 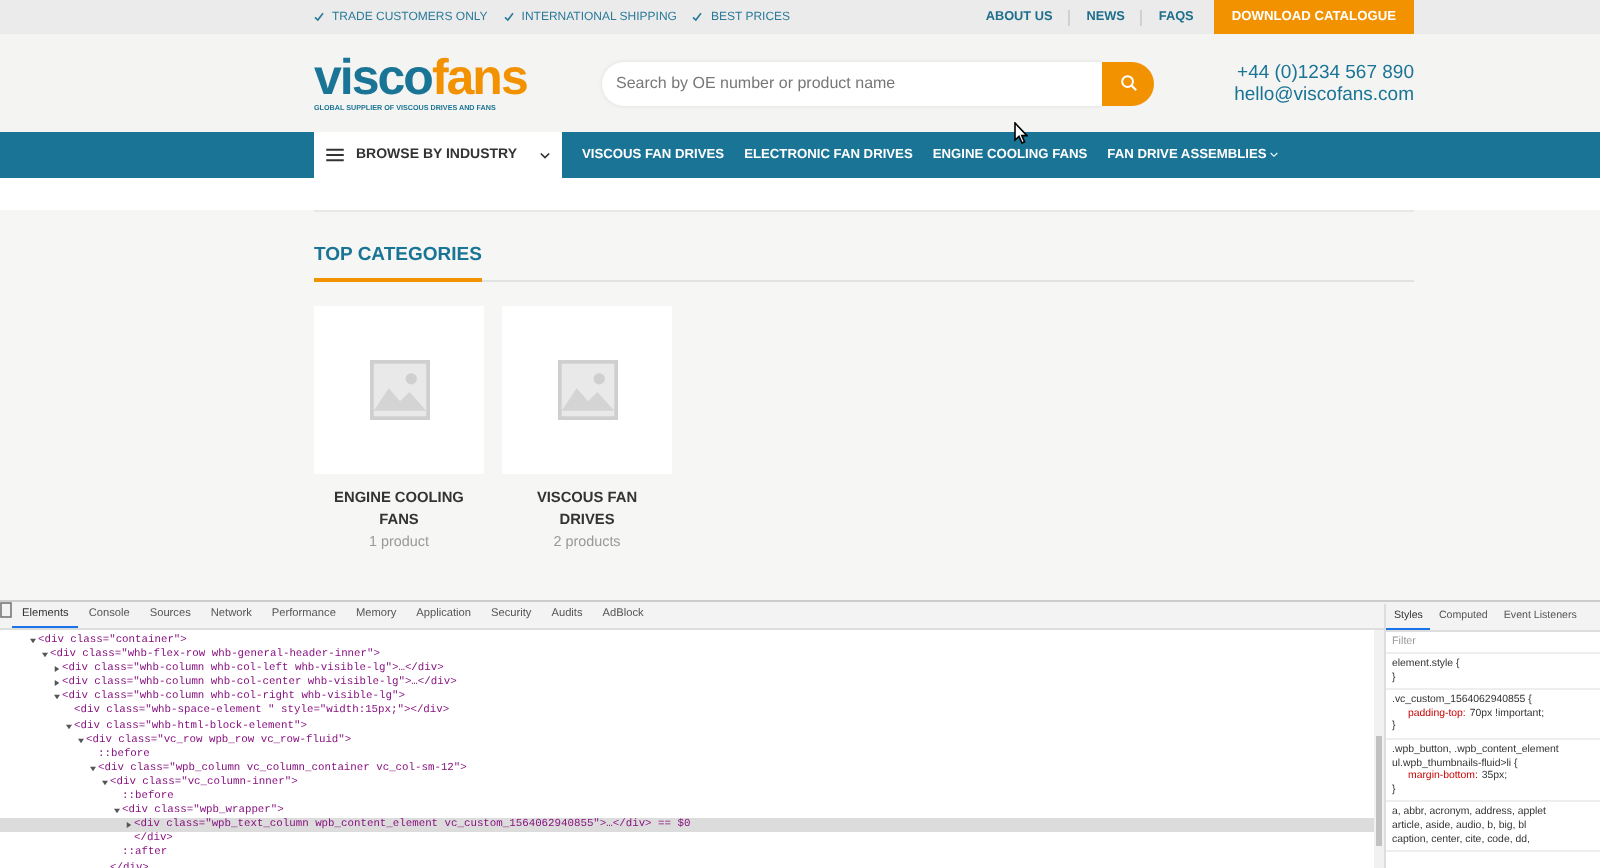 I want to click on device-toolbar-icon, so click(x=6, y=610).